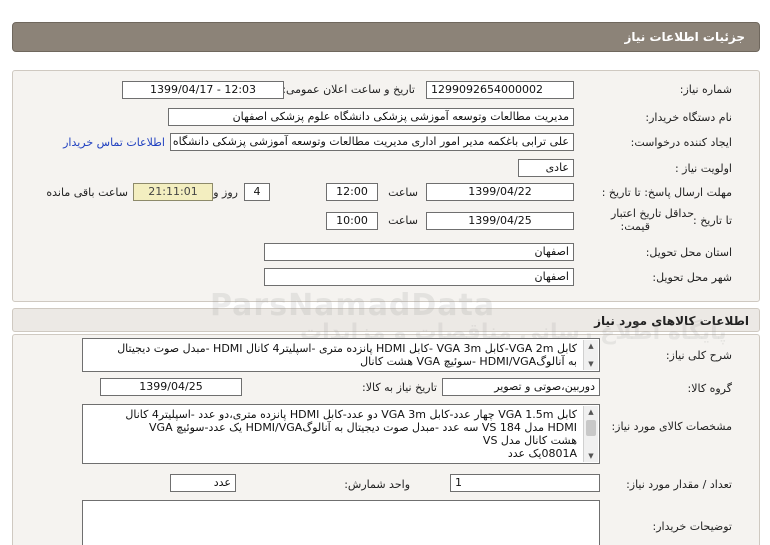 This screenshot has height=545, width=770. Describe the element at coordinates (222, 482) in the screenshot. I see `unit-value: عدد` at that location.